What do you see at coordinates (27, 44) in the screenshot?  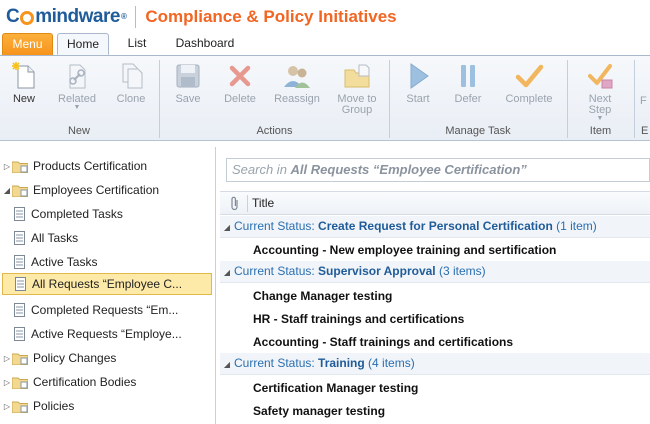 I see `tab-menu: Menu` at bounding box center [27, 44].